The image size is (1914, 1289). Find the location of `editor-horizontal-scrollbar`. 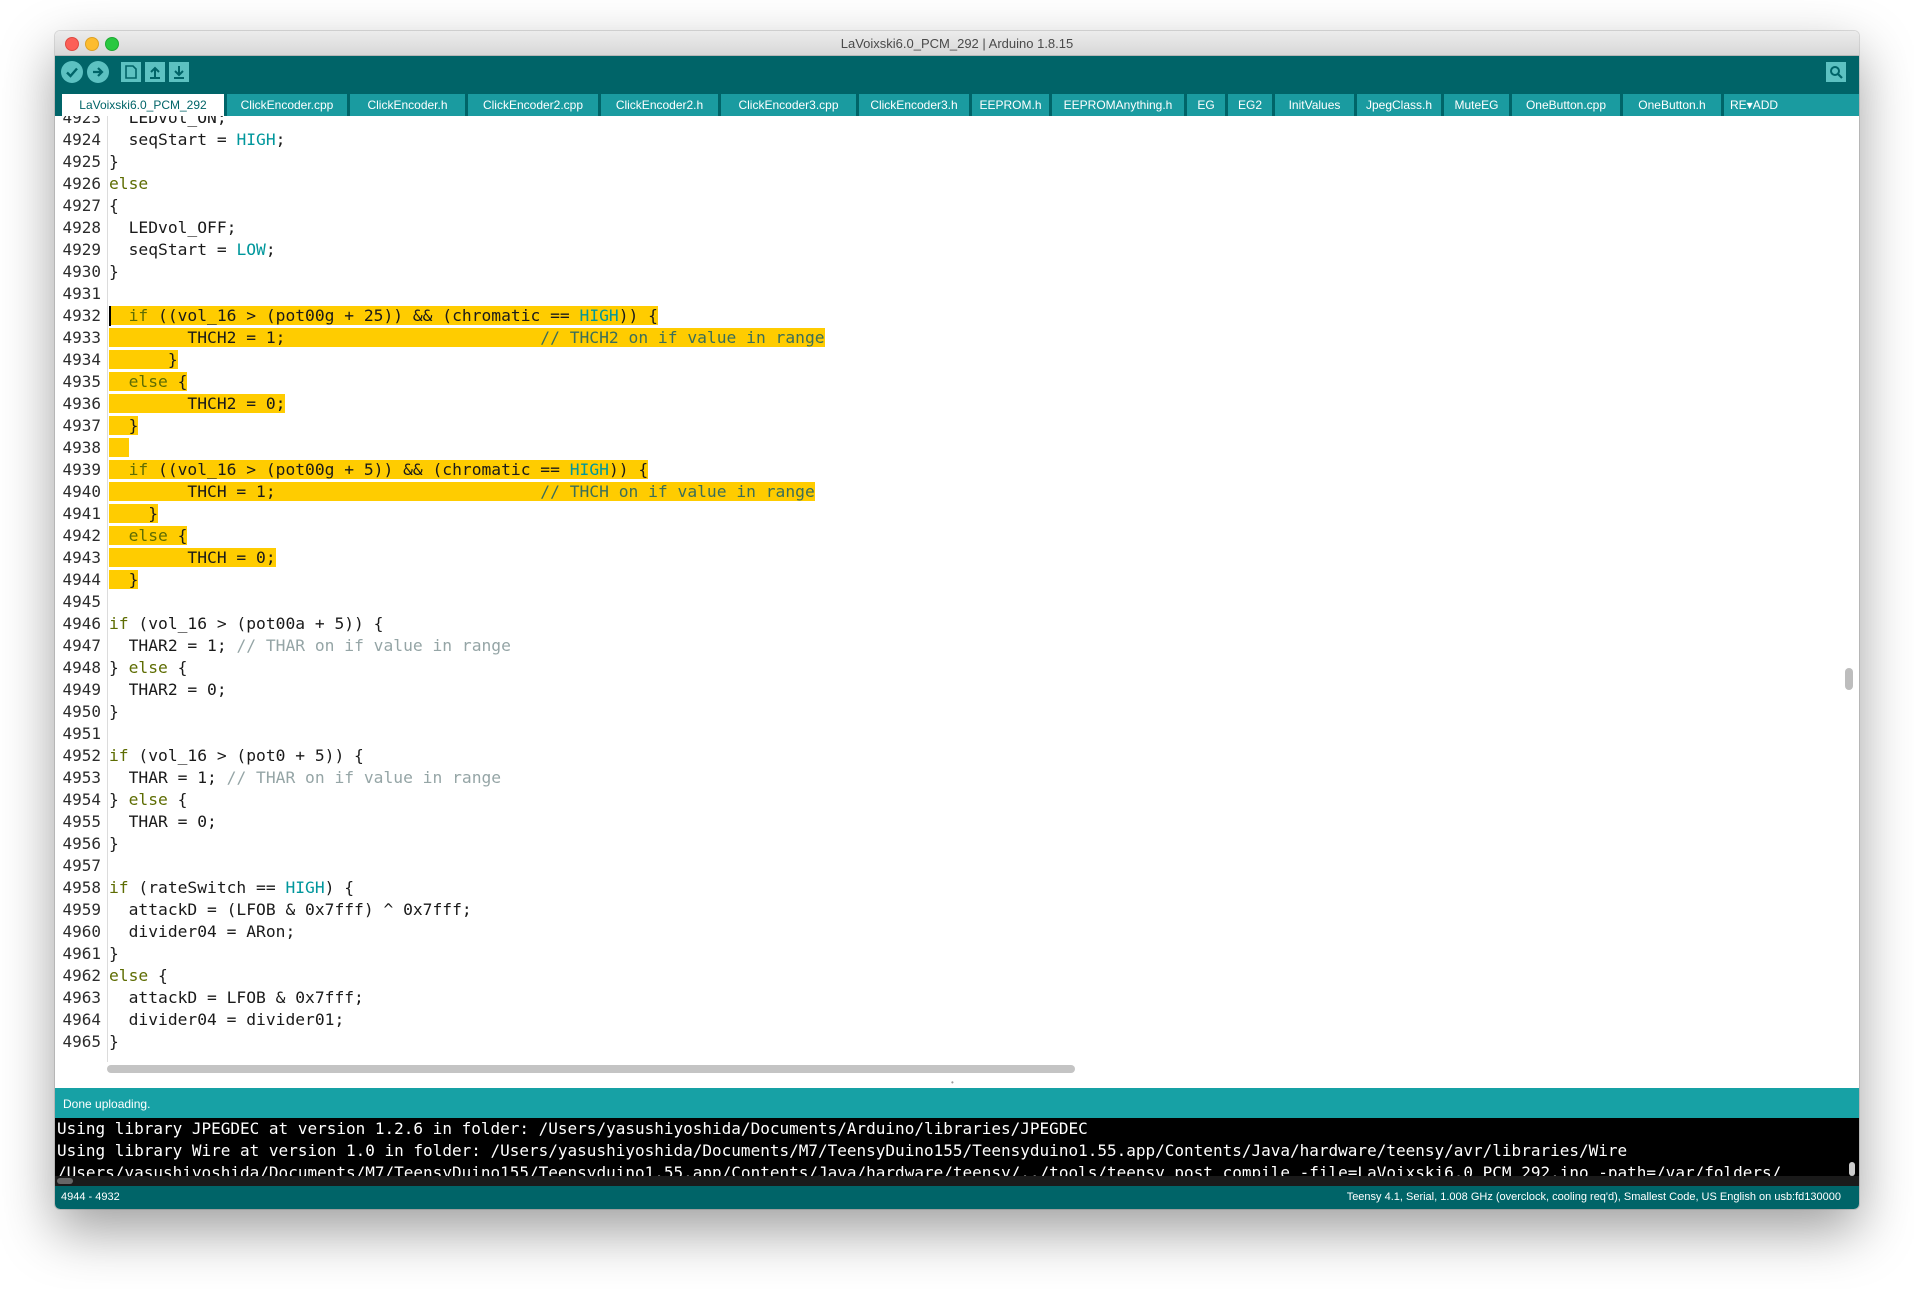

editor-horizontal-scrollbar is located at coordinates (974, 1069).